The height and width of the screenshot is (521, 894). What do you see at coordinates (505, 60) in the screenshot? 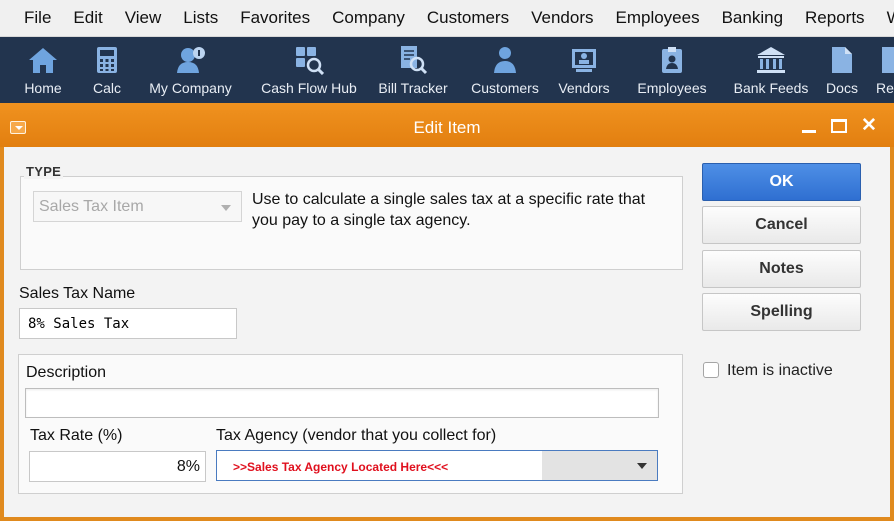
I see `customers-icon` at bounding box center [505, 60].